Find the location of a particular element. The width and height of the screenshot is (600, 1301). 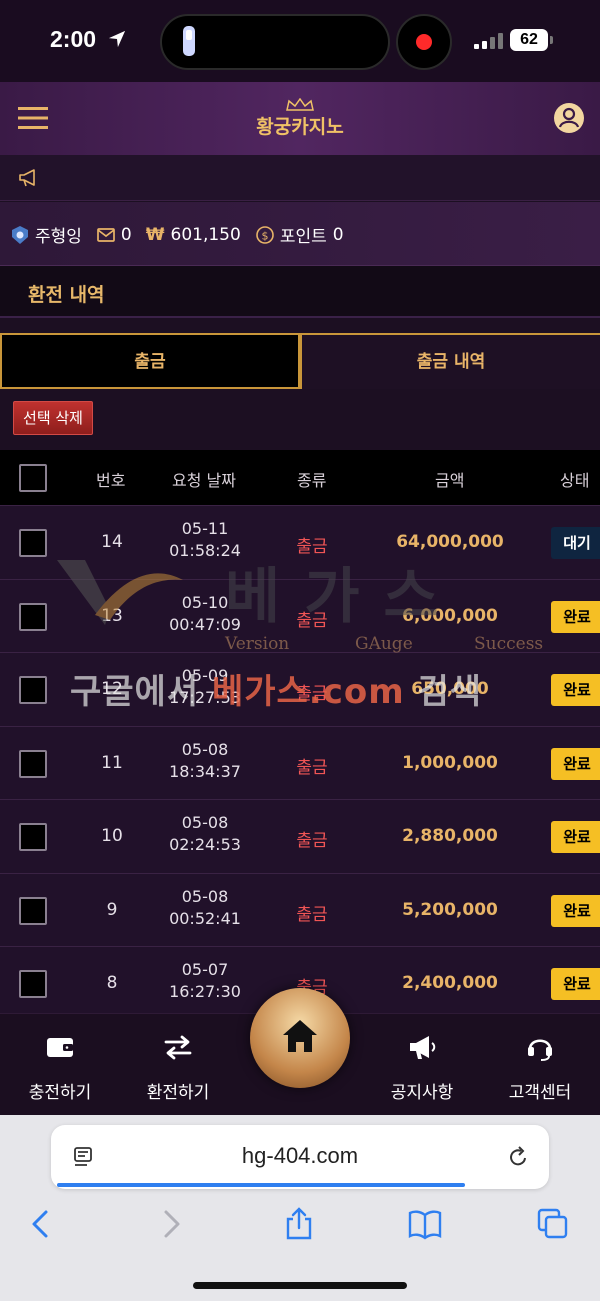

table-row: 13 05-10 00:47:09 출금 6,000,000 완료 is located at coordinates (300, 616).